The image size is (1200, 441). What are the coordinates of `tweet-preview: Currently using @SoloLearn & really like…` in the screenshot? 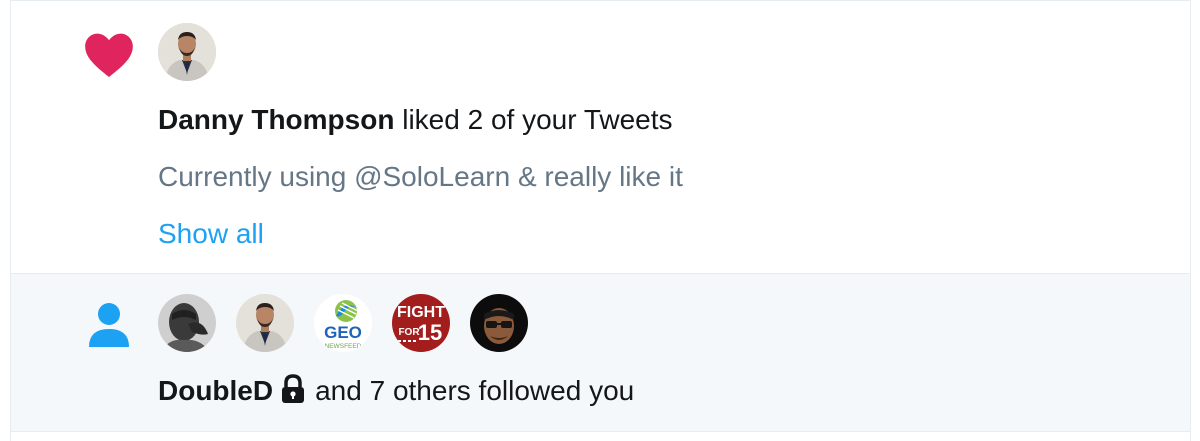 It's located at (420, 177).